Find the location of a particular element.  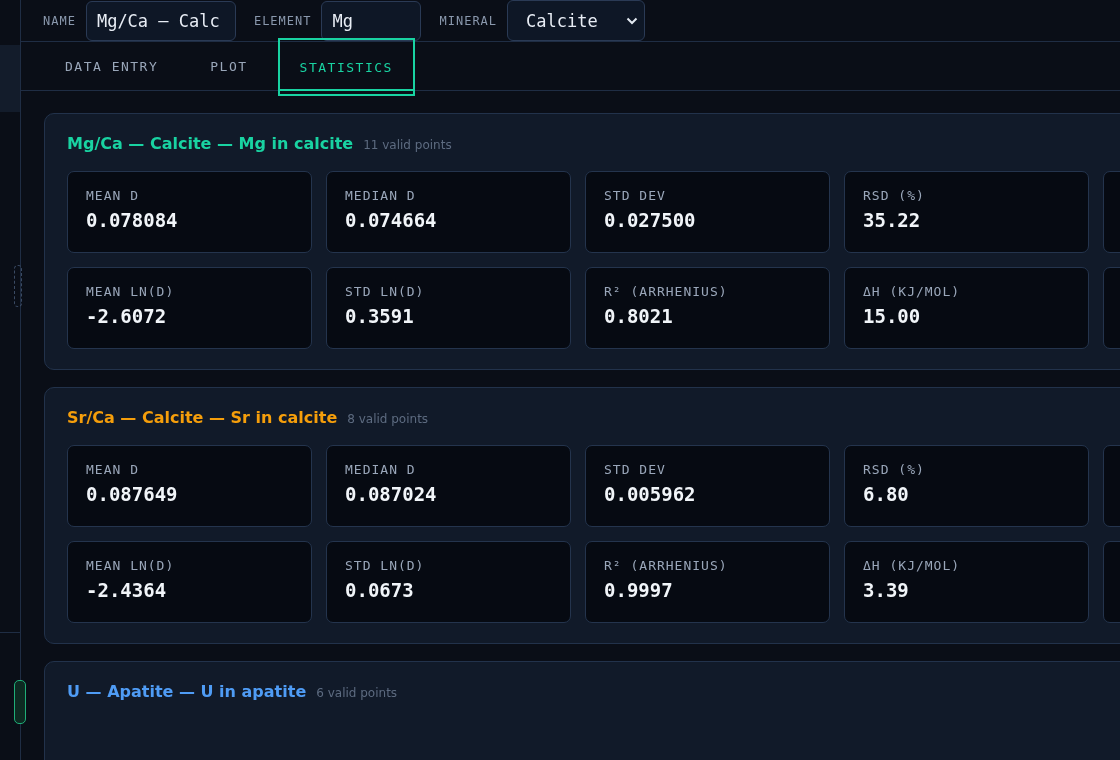

stat-value: 0.9997 is located at coordinates (639, 590).